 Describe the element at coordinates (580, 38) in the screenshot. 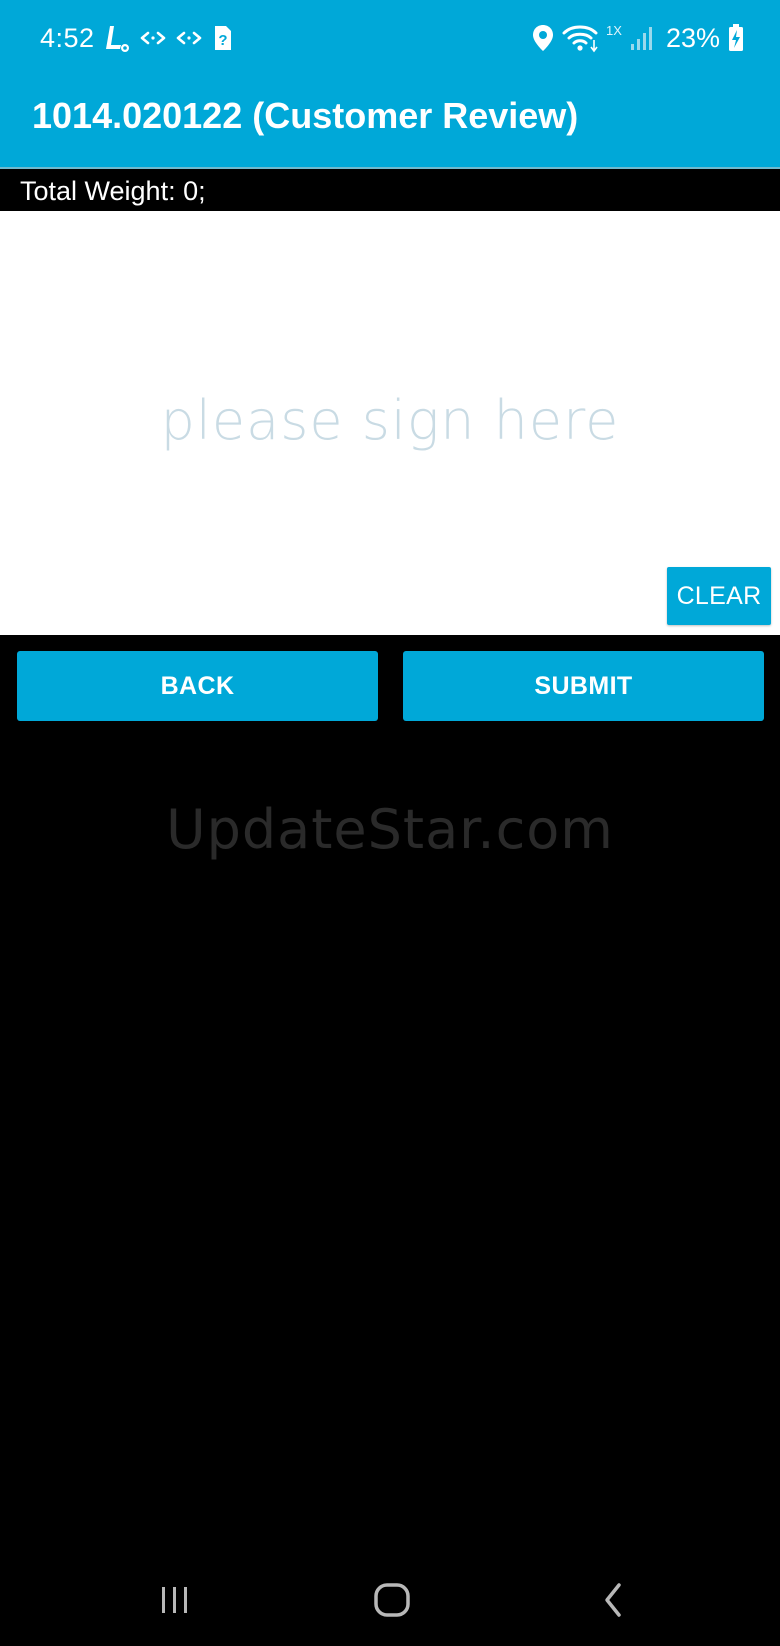

I see `wifi-icon` at that location.